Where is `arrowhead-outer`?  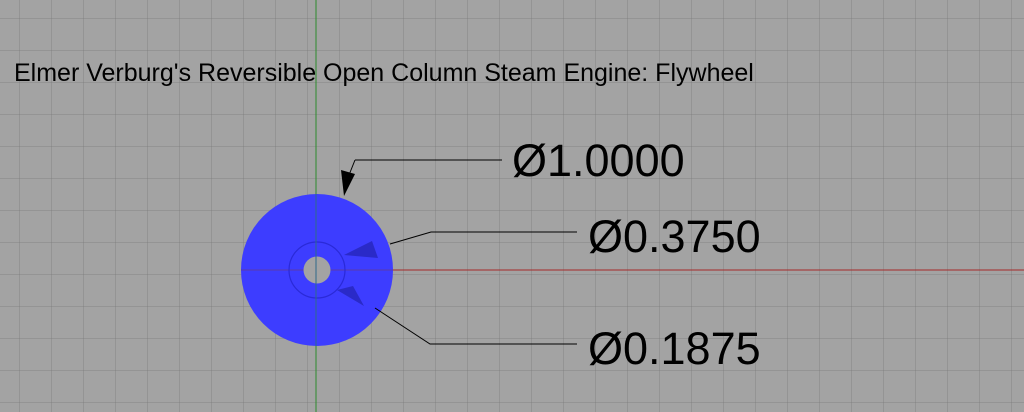
arrowhead-outer is located at coordinates (348, 183).